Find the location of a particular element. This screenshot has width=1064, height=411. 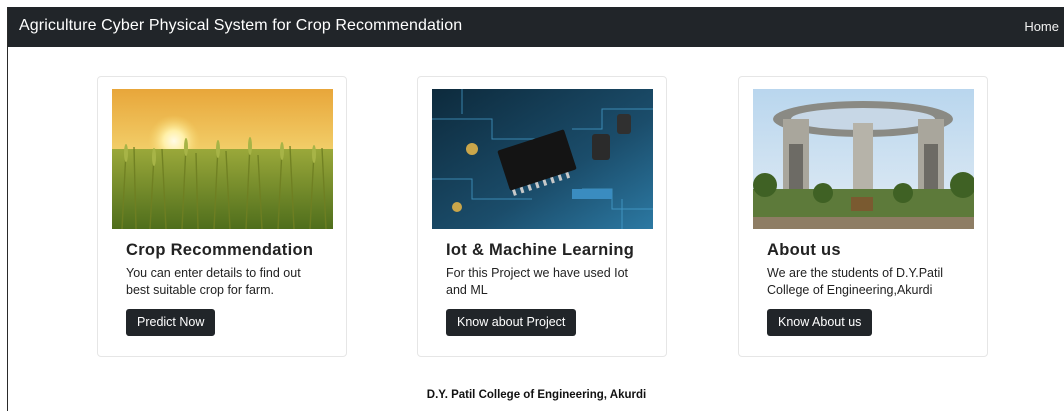

card-title: Crop Recommendation is located at coordinates (220, 250).